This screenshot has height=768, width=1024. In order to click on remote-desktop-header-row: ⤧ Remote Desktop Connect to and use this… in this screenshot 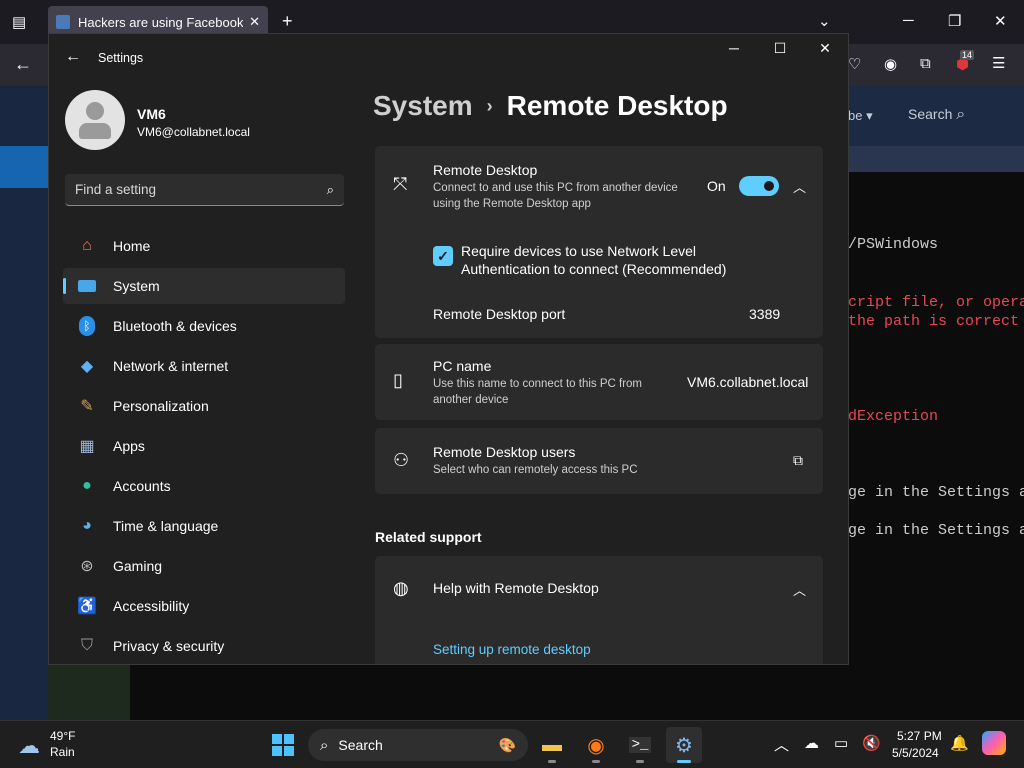, I will do `click(599, 185)`.